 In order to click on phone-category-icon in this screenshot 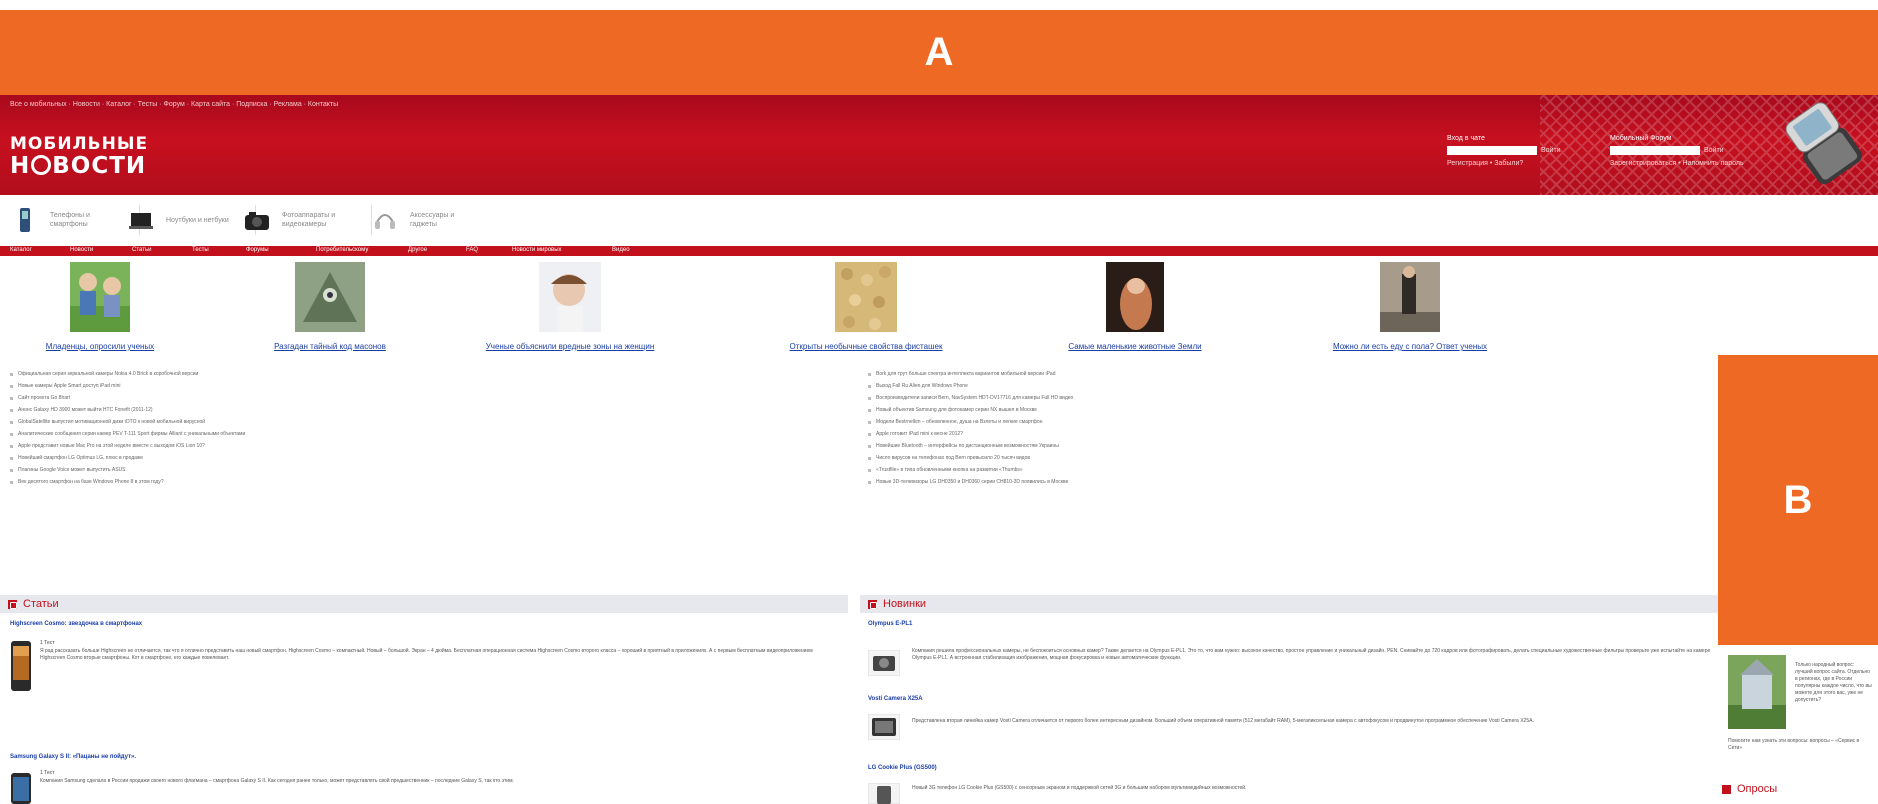, I will do `click(25, 220)`.